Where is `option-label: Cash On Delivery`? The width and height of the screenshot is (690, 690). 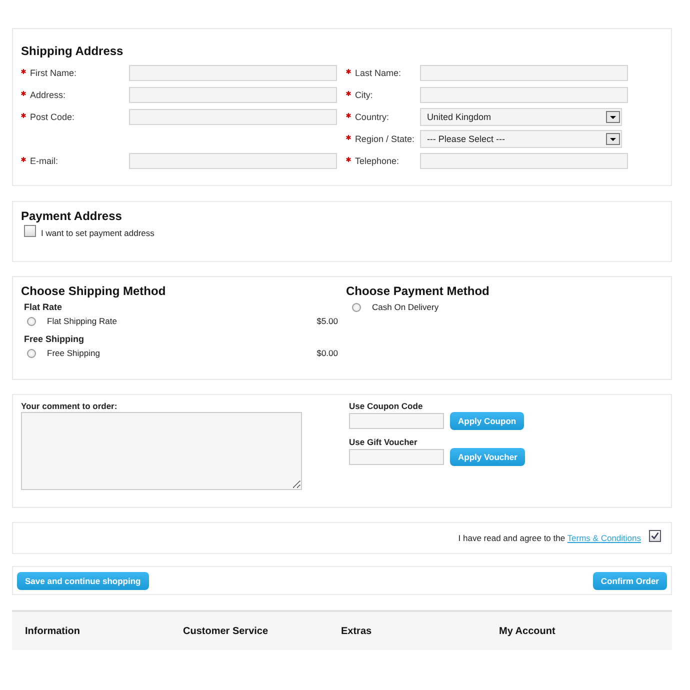
option-label: Cash On Delivery is located at coordinates (406, 307).